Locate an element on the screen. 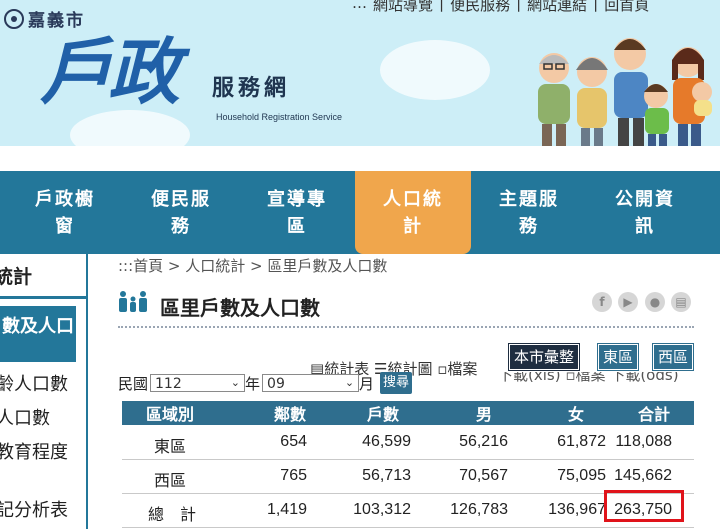 This screenshot has height=529, width=720. year-select: 112 ⌄ is located at coordinates (198, 383).